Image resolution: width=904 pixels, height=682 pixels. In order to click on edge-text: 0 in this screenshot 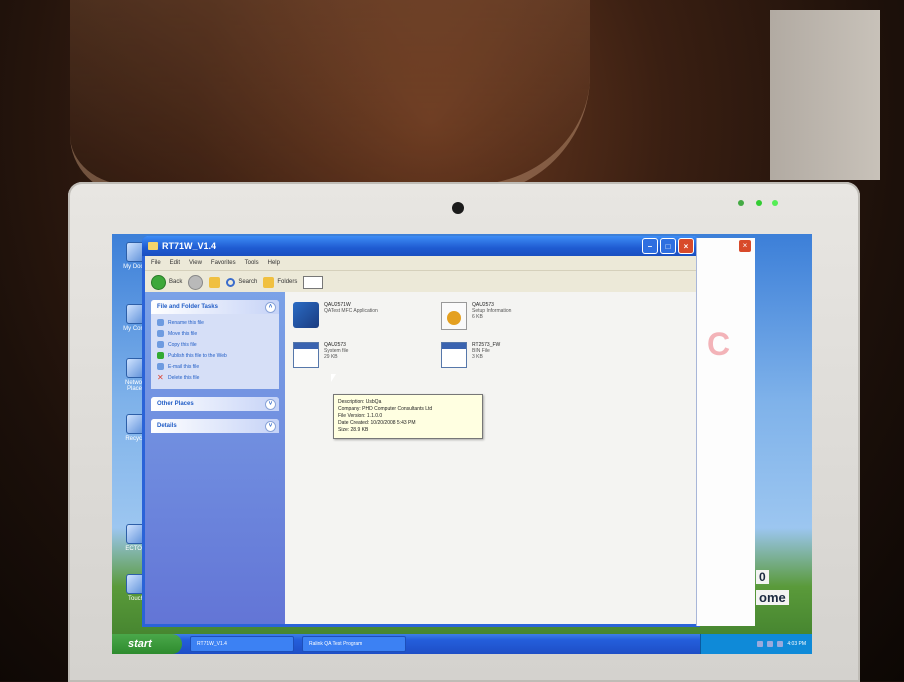, I will do `click(762, 577)`.